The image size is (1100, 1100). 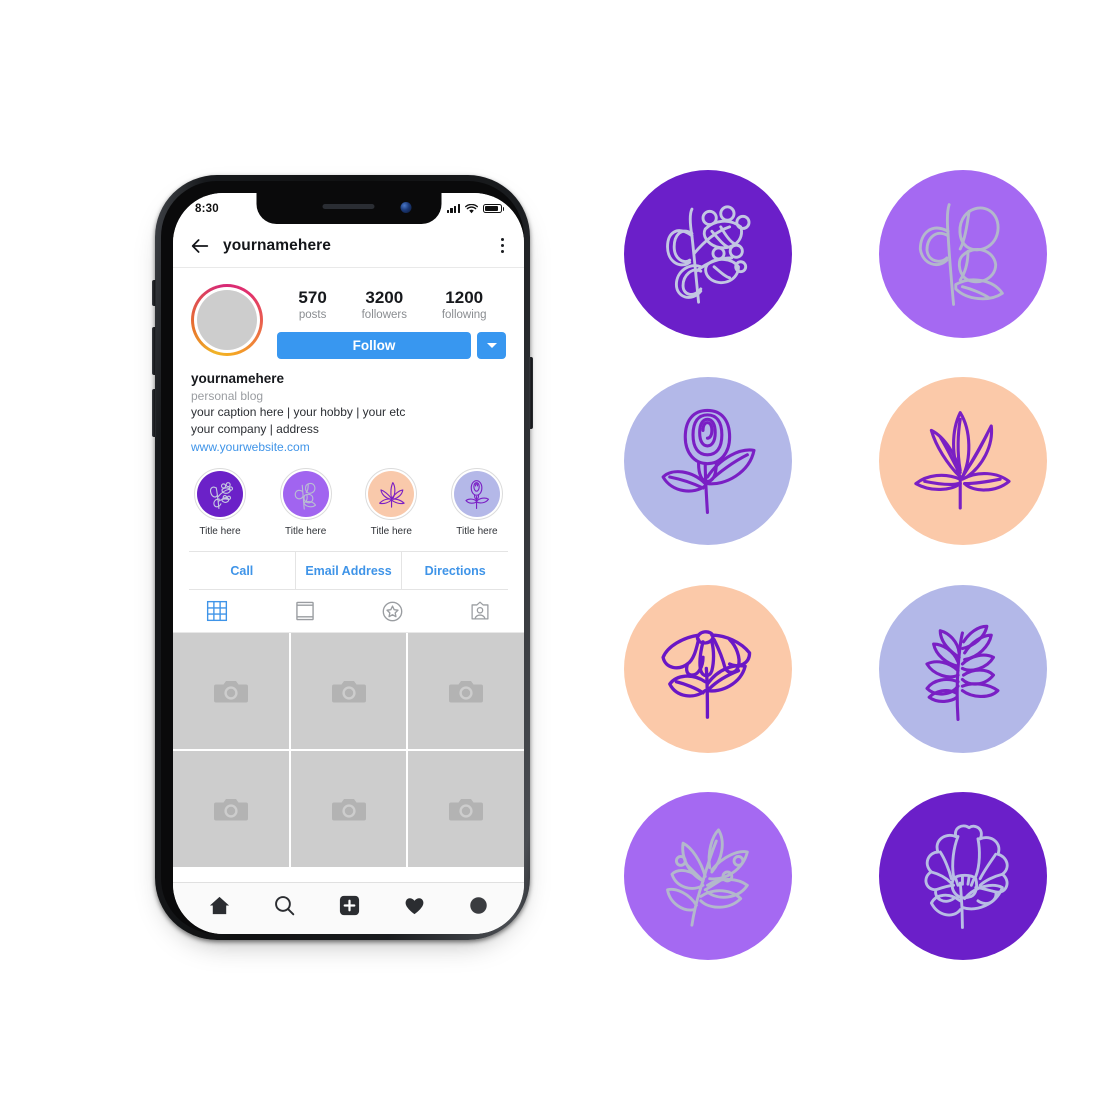 I want to click on stat-following: 1200 following, so click(x=464, y=304).